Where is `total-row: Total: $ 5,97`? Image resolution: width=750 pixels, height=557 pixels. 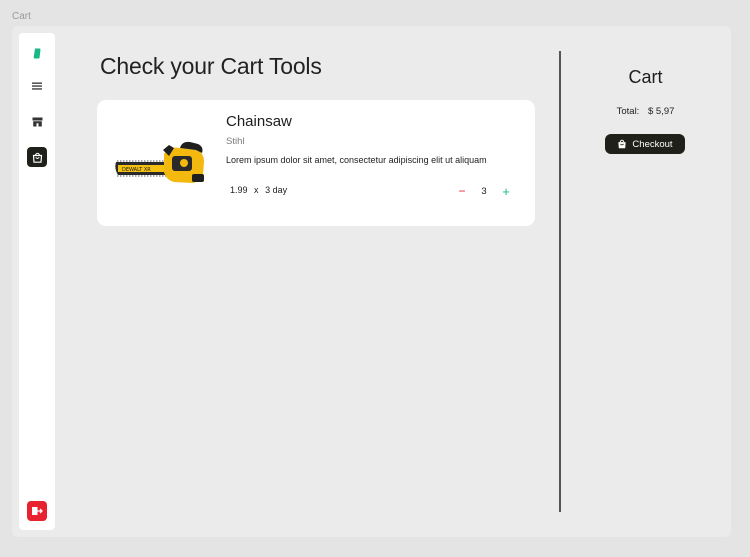 total-row: Total: $ 5,97 is located at coordinates (645, 111).